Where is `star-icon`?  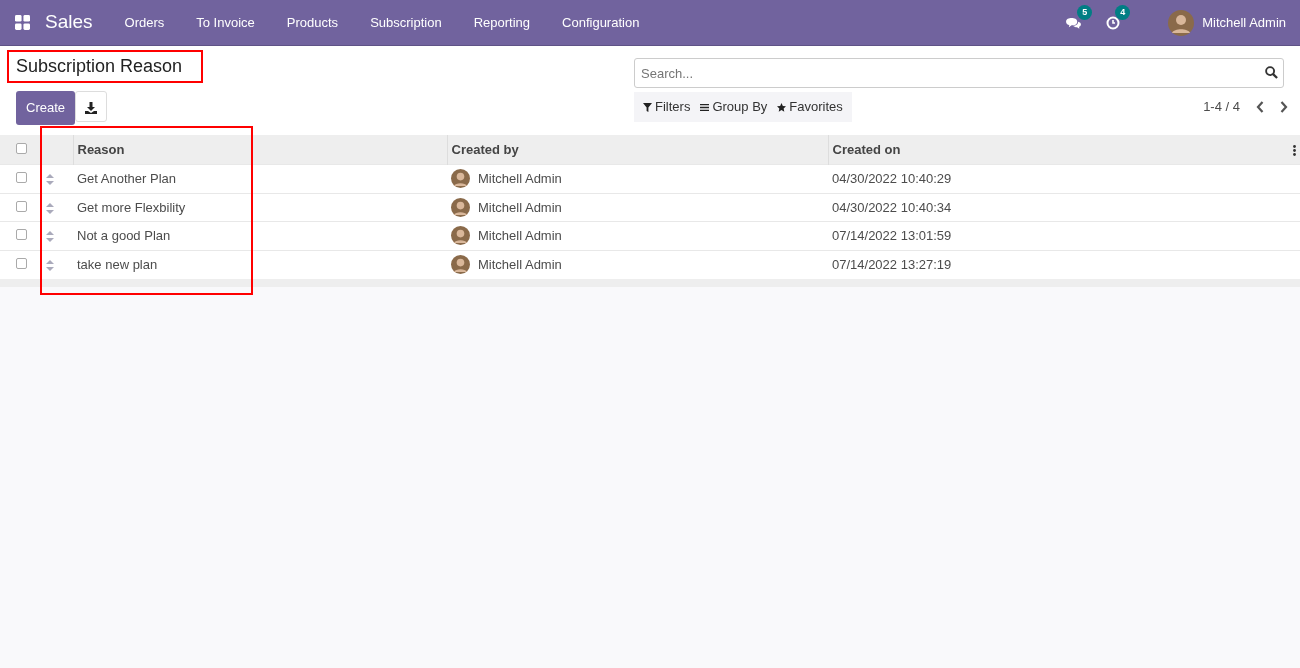
star-icon is located at coordinates (782, 107).